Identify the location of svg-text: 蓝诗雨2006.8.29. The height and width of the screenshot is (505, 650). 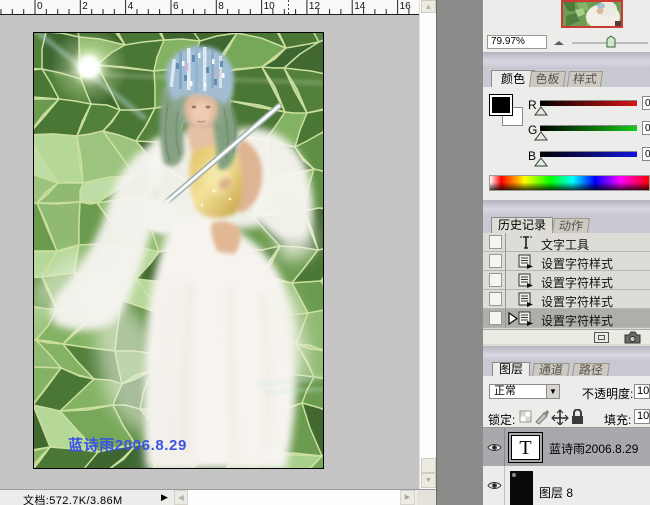
(127, 445).